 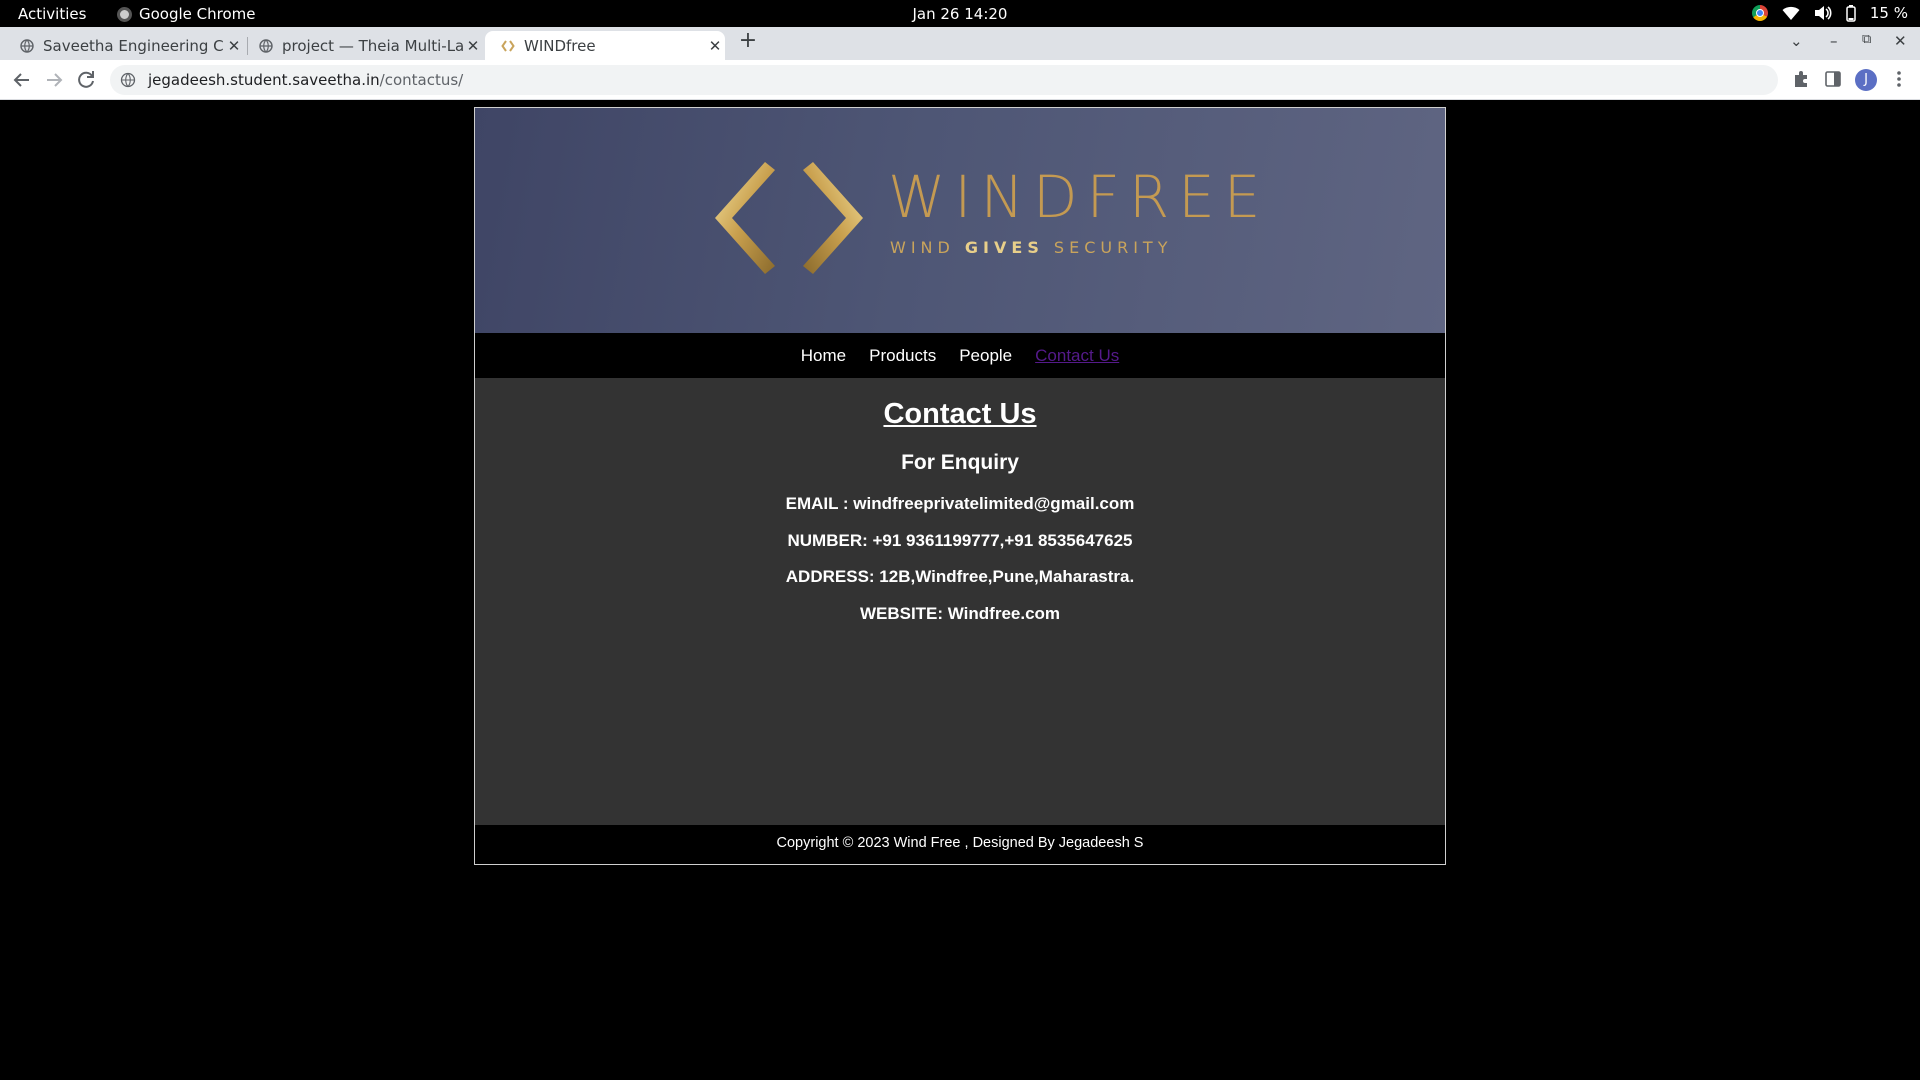 What do you see at coordinates (1866, 80) in the screenshot?
I see `profile-avatar: J` at bounding box center [1866, 80].